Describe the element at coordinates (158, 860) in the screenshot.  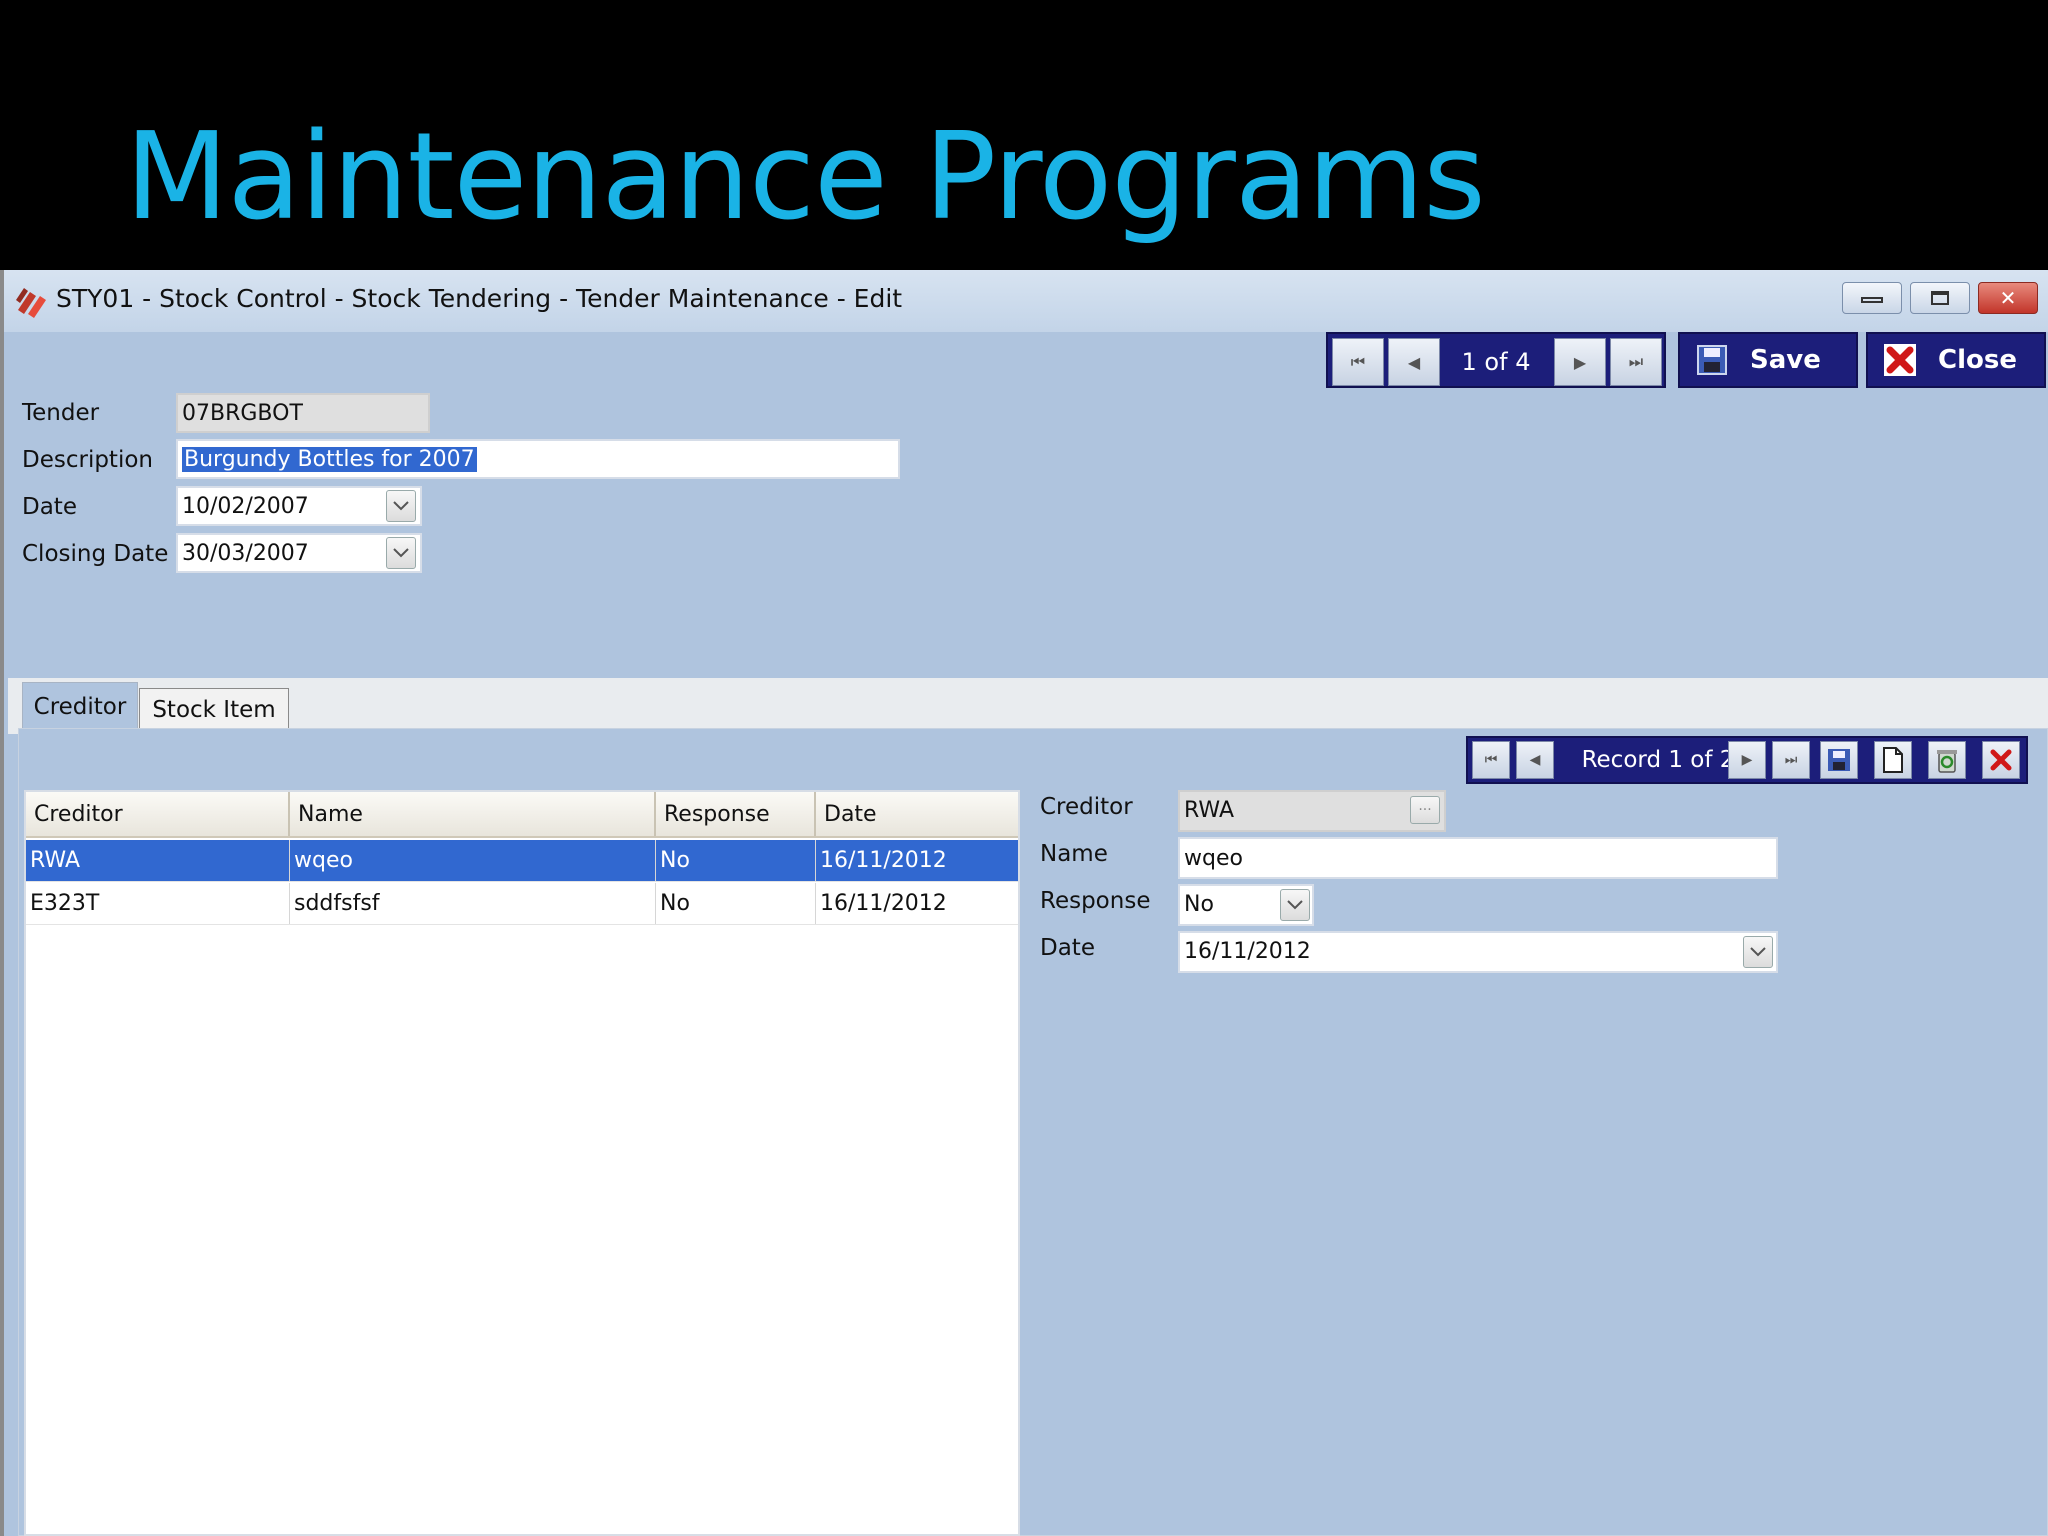
I see `cell-creditor: RWA` at that location.